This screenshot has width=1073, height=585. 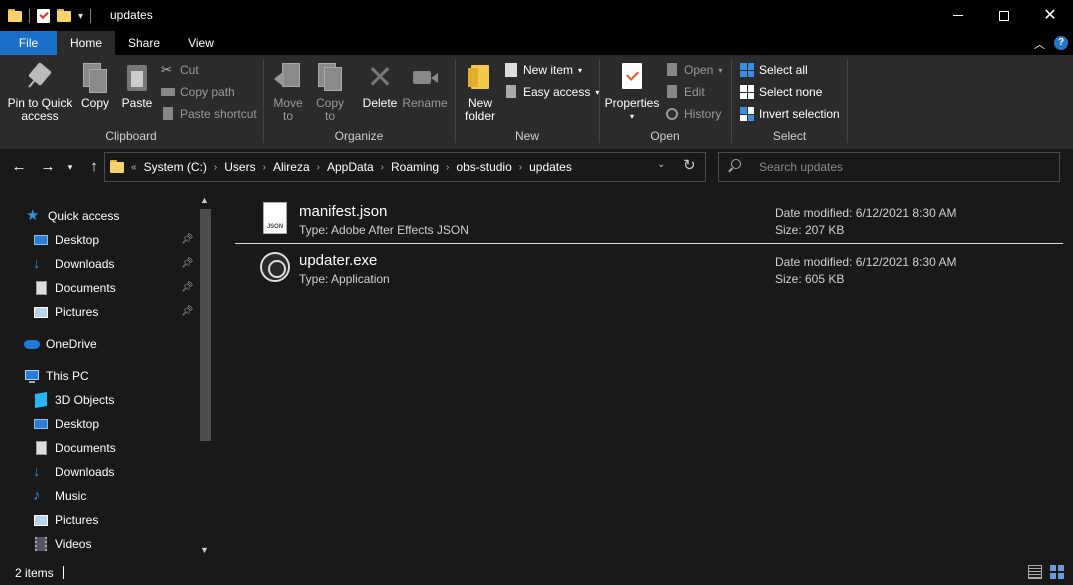 What do you see at coordinates (187, 263) in the screenshot?
I see `pinned-icon: 📌︎` at bounding box center [187, 263].